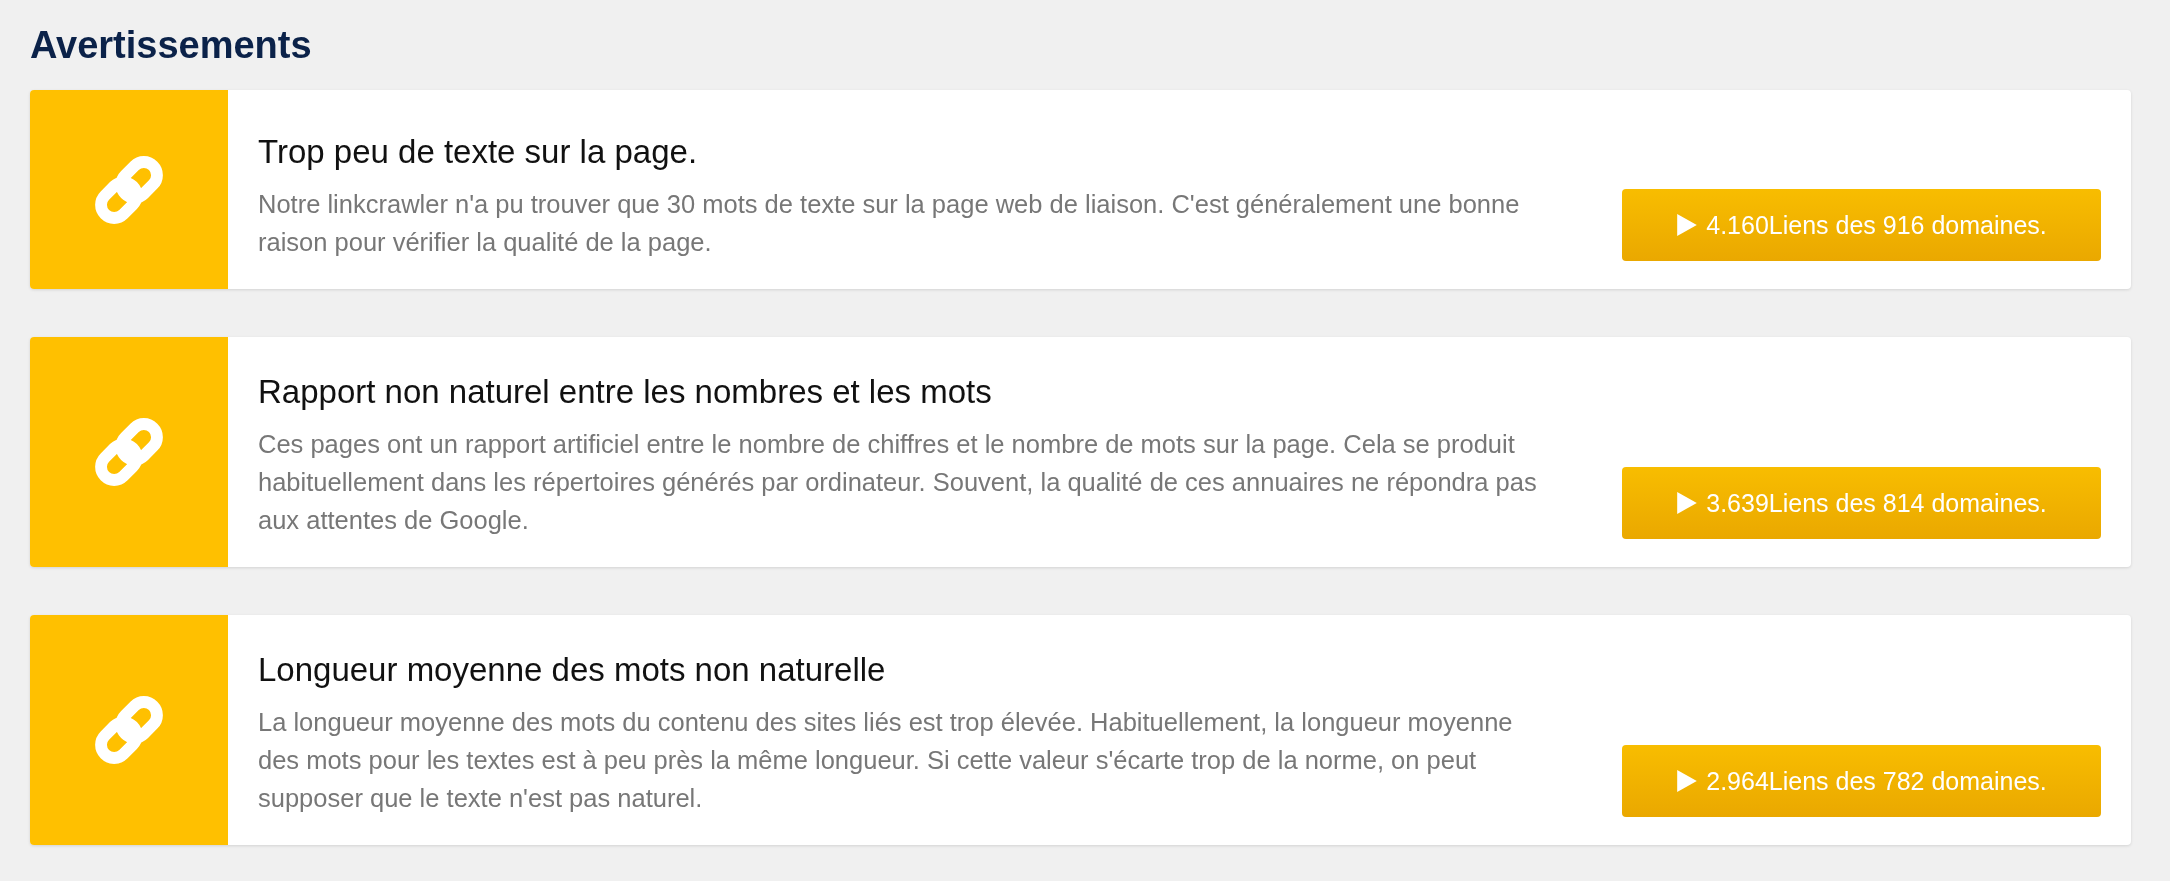 This screenshot has width=2170, height=881. What do you see at coordinates (478, 152) in the screenshot?
I see `warning-title: Trop peu de texte sur la page.` at bounding box center [478, 152].